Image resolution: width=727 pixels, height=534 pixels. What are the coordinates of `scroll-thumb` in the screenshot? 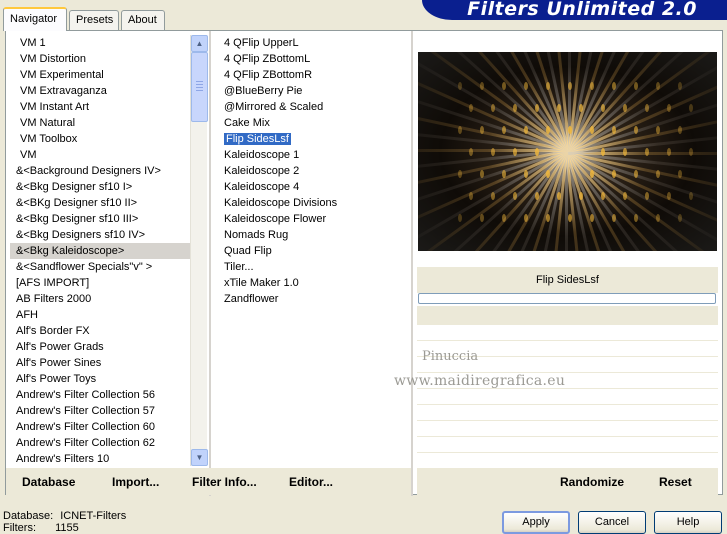 It's located at (199, 87).